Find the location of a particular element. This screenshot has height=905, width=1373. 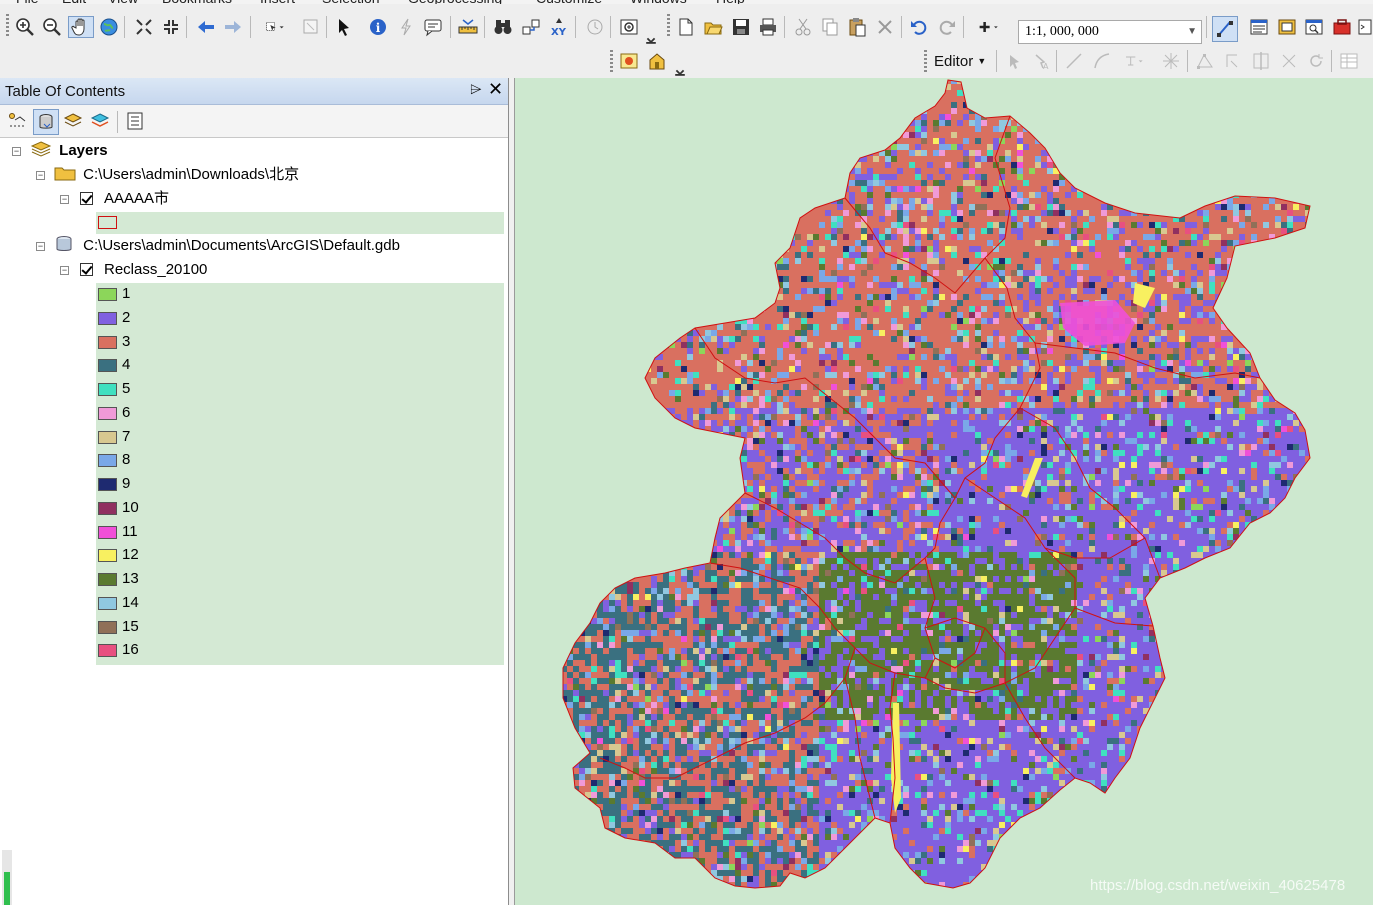

undo-icon is located at coordinates (919, 27).